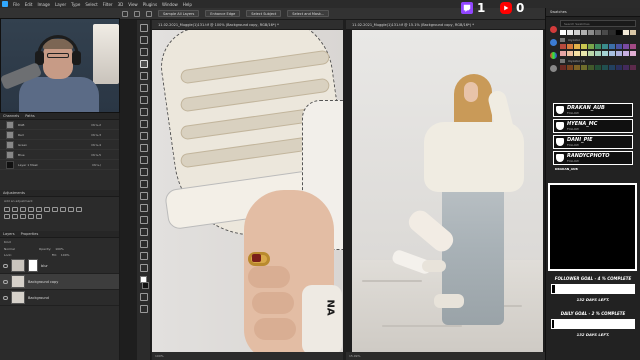  I want to click on menu-layer: Layer, so click(60, 4).